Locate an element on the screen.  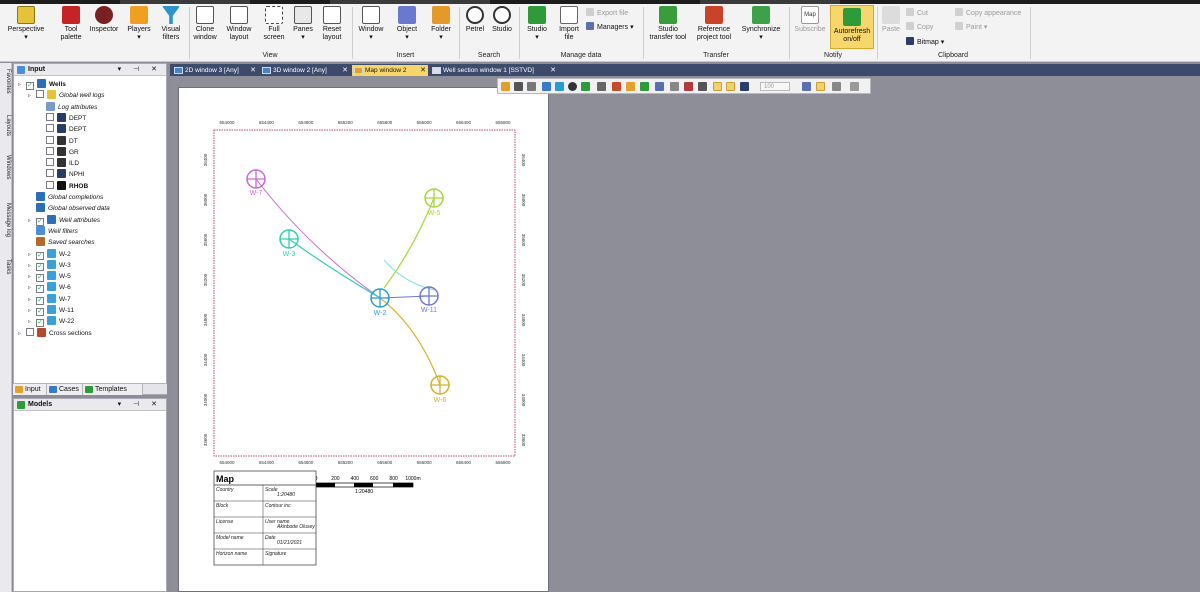
toggle-icon is located at coordinates (717, 86).